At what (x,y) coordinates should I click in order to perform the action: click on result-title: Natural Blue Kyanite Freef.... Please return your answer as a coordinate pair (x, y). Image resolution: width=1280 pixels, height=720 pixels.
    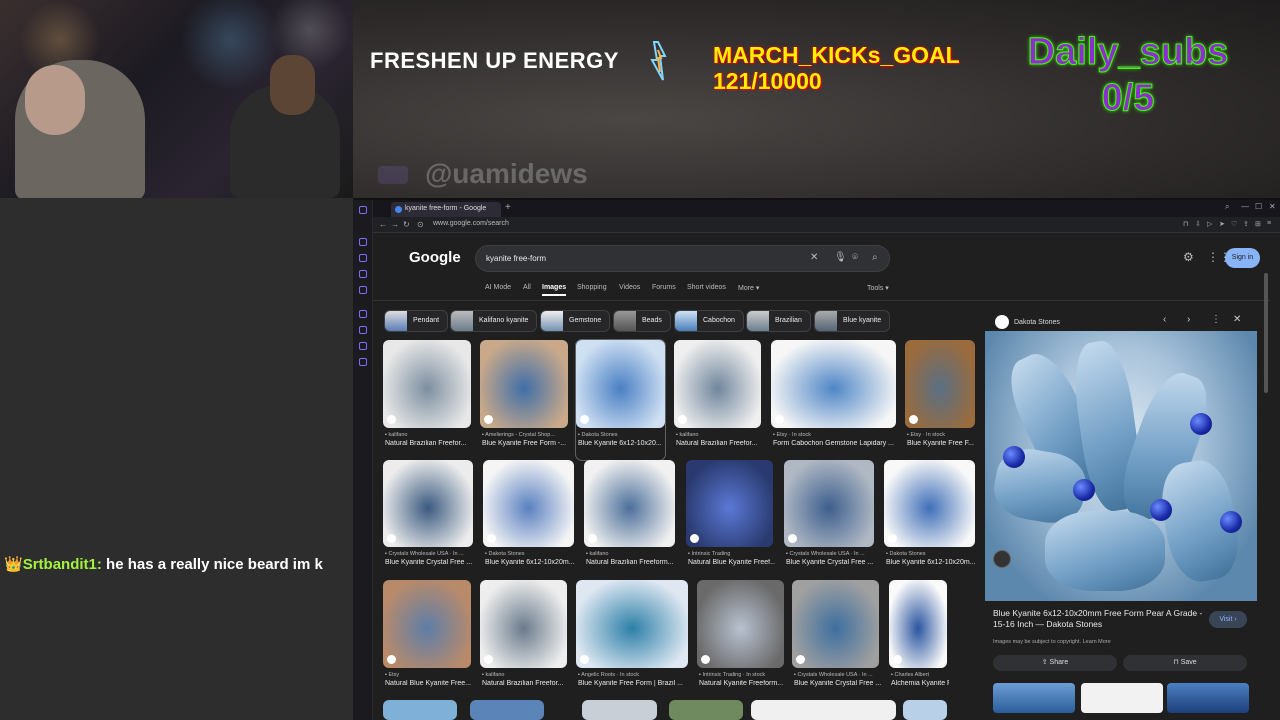
    Looking at the image, I should click on (731, 562).